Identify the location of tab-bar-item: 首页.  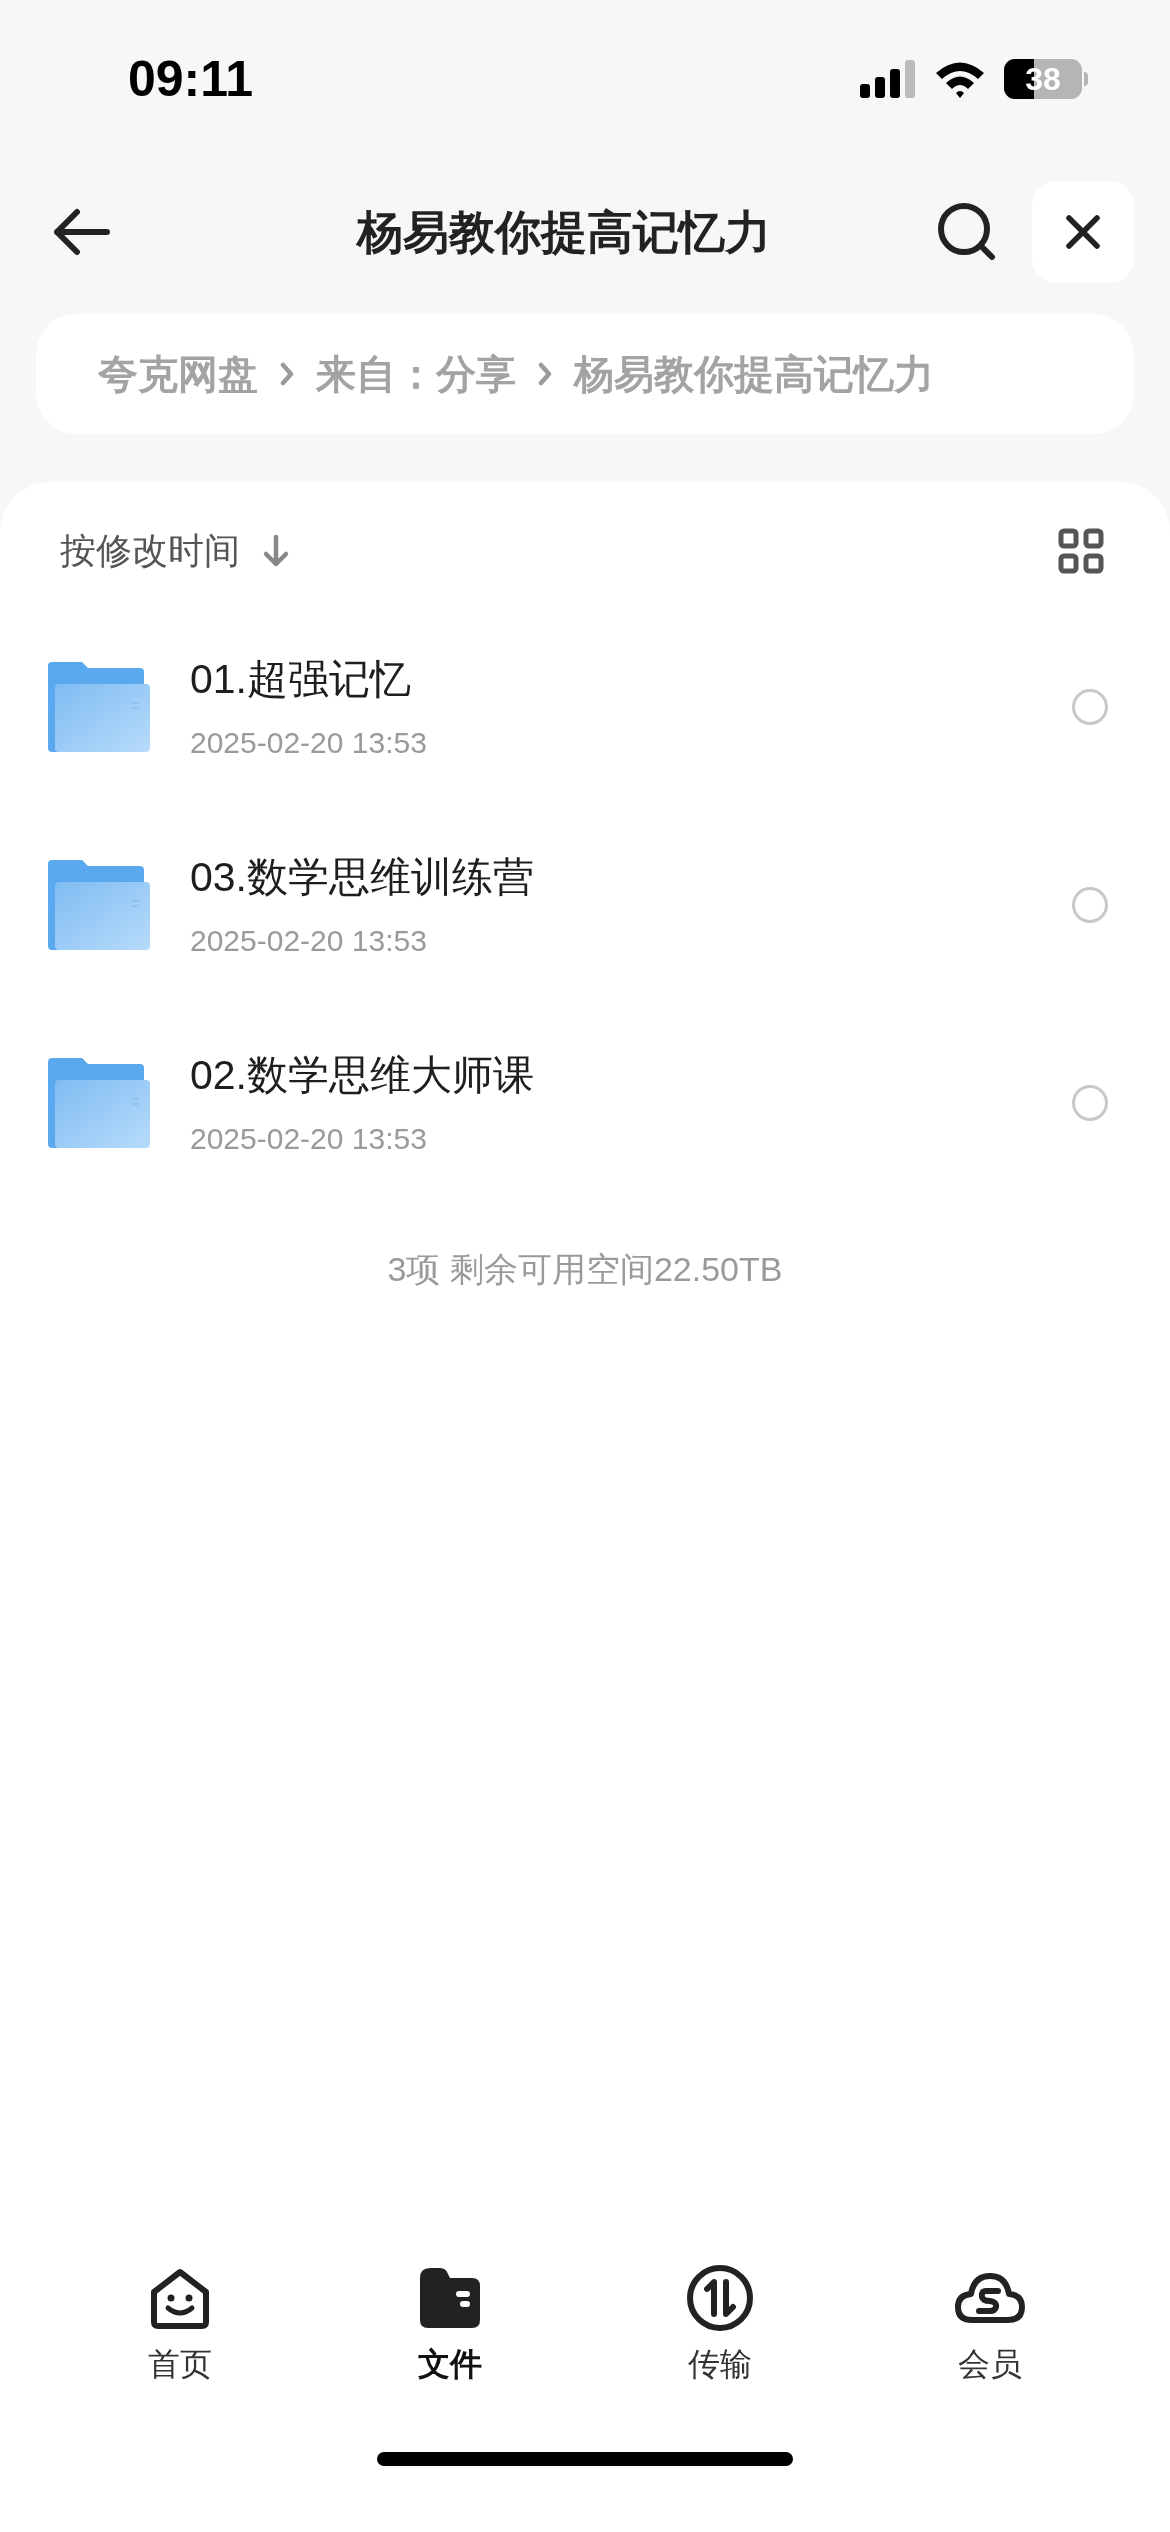
(180, 2325).